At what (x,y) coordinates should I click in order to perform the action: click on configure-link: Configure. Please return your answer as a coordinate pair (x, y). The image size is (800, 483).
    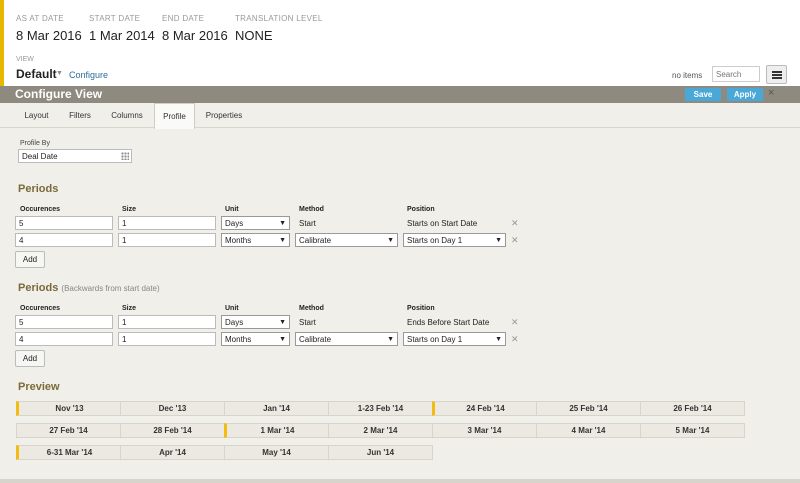
    Looking at the image, I should click on (88, 75).